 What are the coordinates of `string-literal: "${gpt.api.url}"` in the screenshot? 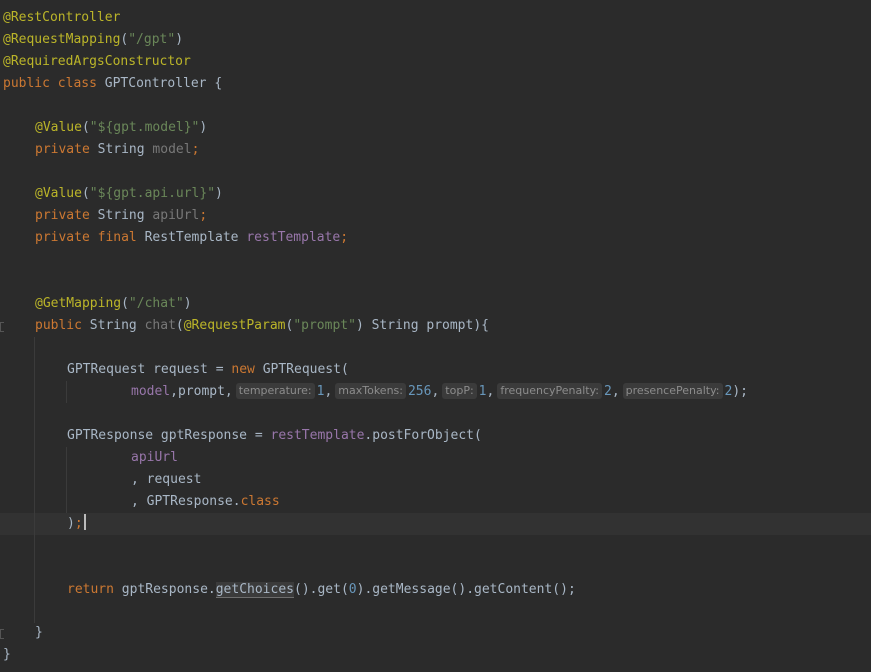 It's located at (152, 193).